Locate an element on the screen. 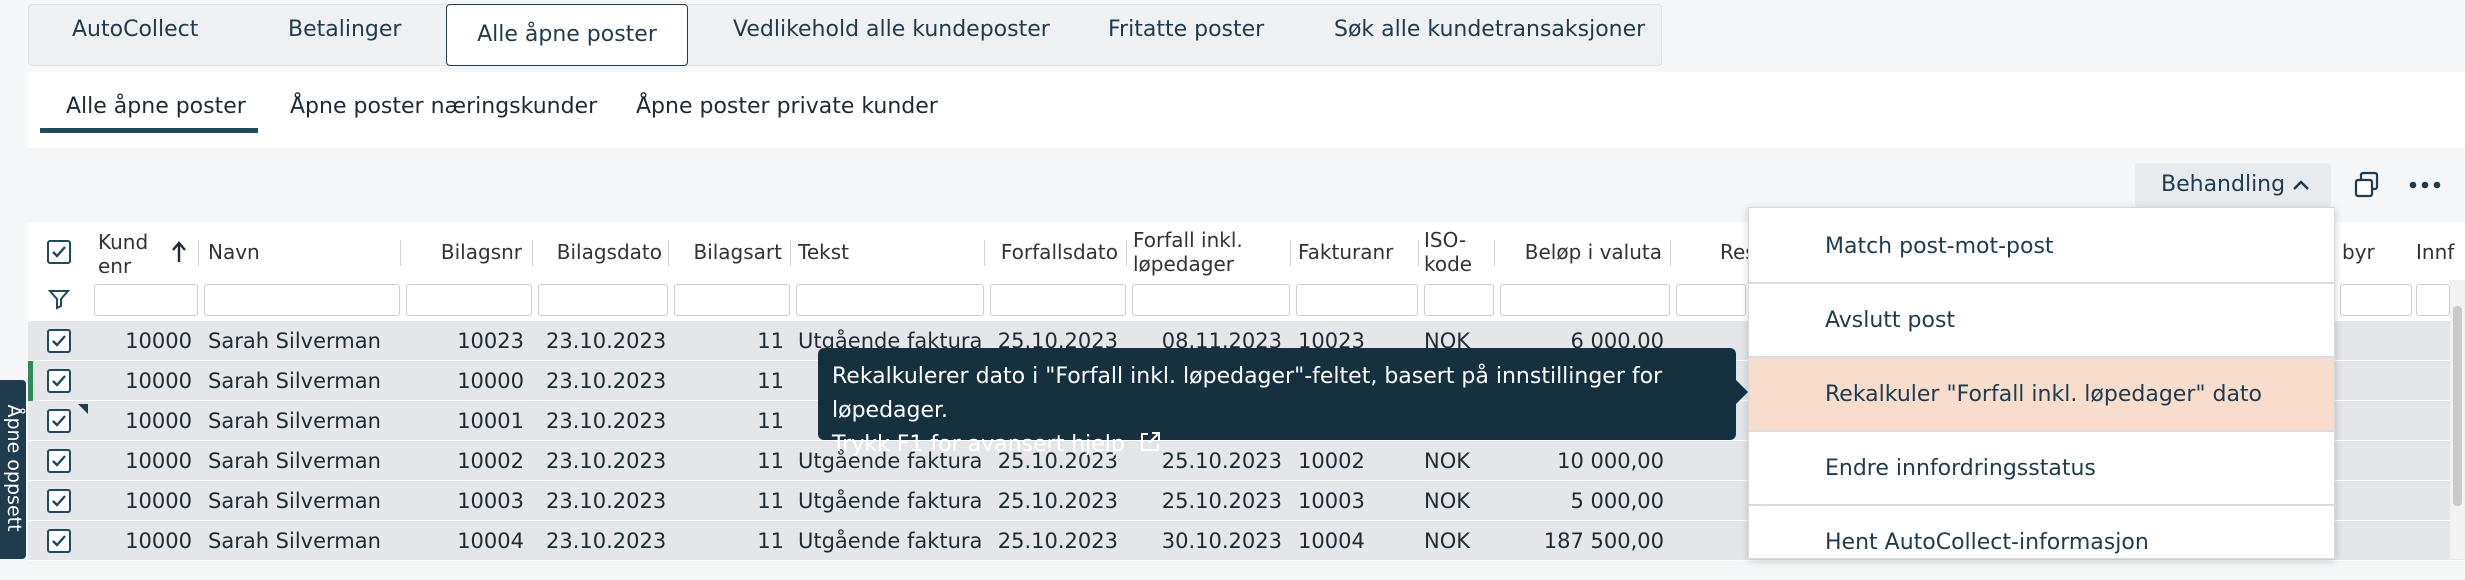 Image resolution: width=2465 pixels, height=580 pixels. col-header-bilagsnr: Bilagsnr is located at coordinates (466, 252).